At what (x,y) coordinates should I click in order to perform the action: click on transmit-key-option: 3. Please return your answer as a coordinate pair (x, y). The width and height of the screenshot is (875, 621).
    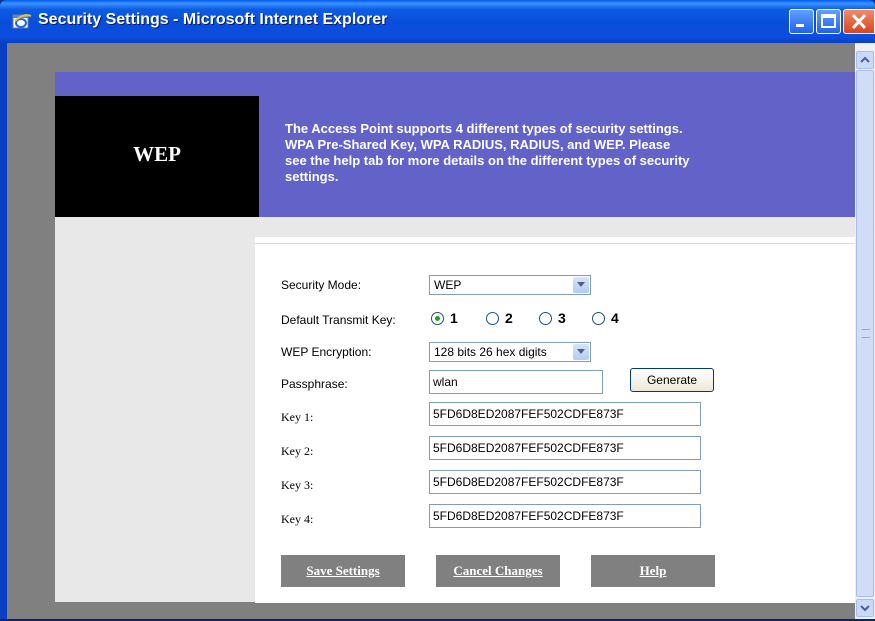
    Looking at the image, I should click on (562, 318).